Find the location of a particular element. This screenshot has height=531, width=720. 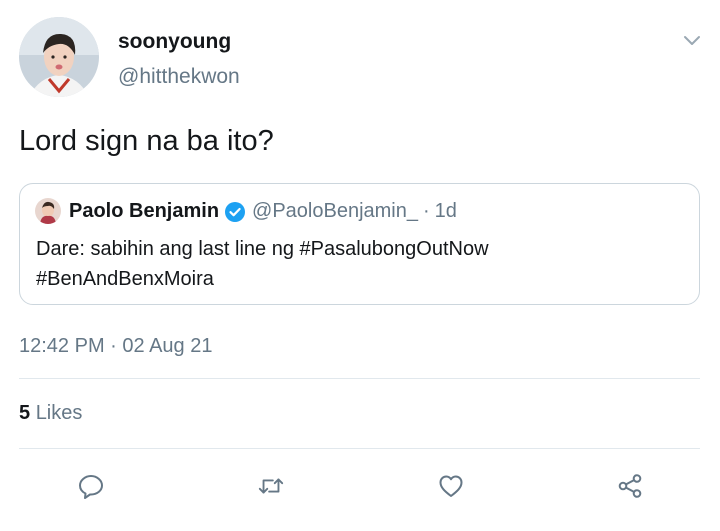

quoted-handle: @PaoloBenjamin_ is located at coordinates (335, 211).